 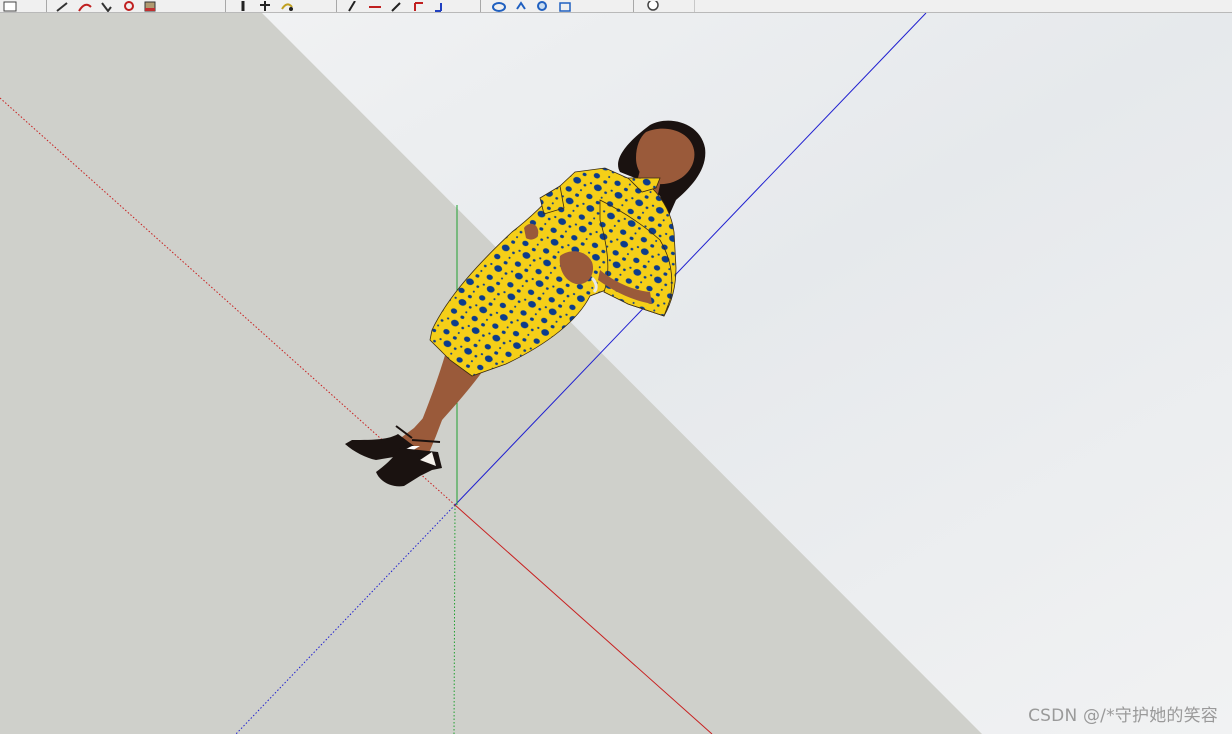 What do you see at coordinates (543, 6) in the screenshot?
I see `zoom-icon` at bounding box center [543, 6].